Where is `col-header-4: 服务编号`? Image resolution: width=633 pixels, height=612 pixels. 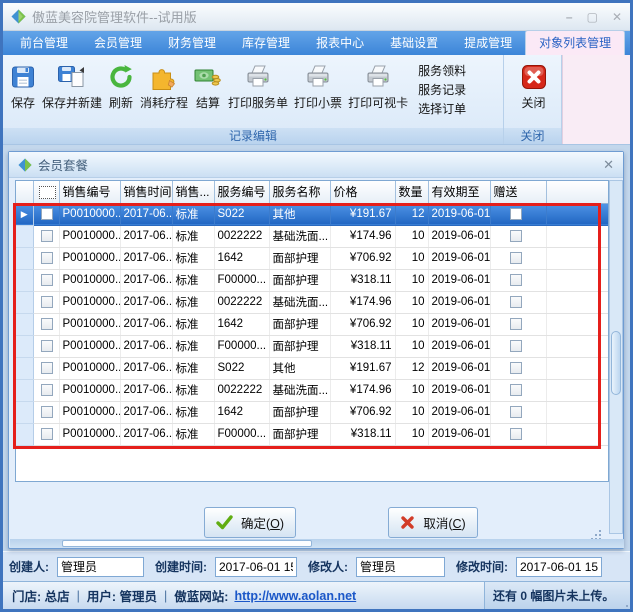
col-header-4: 服务编号 is located at coordinates (242, 192).